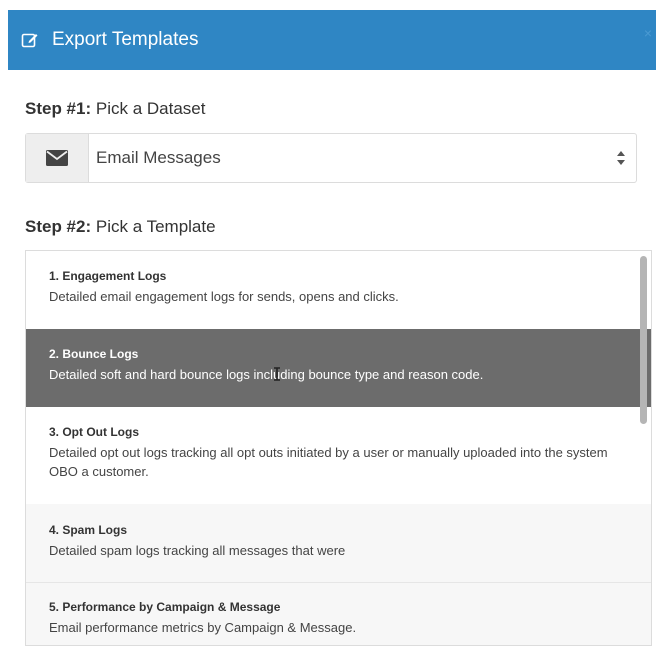 This screenshot has height=661, width=663. Describe the element at coordinates (125, 39) in the screenshot. I see `dialog-title: Export Templates` at that location.